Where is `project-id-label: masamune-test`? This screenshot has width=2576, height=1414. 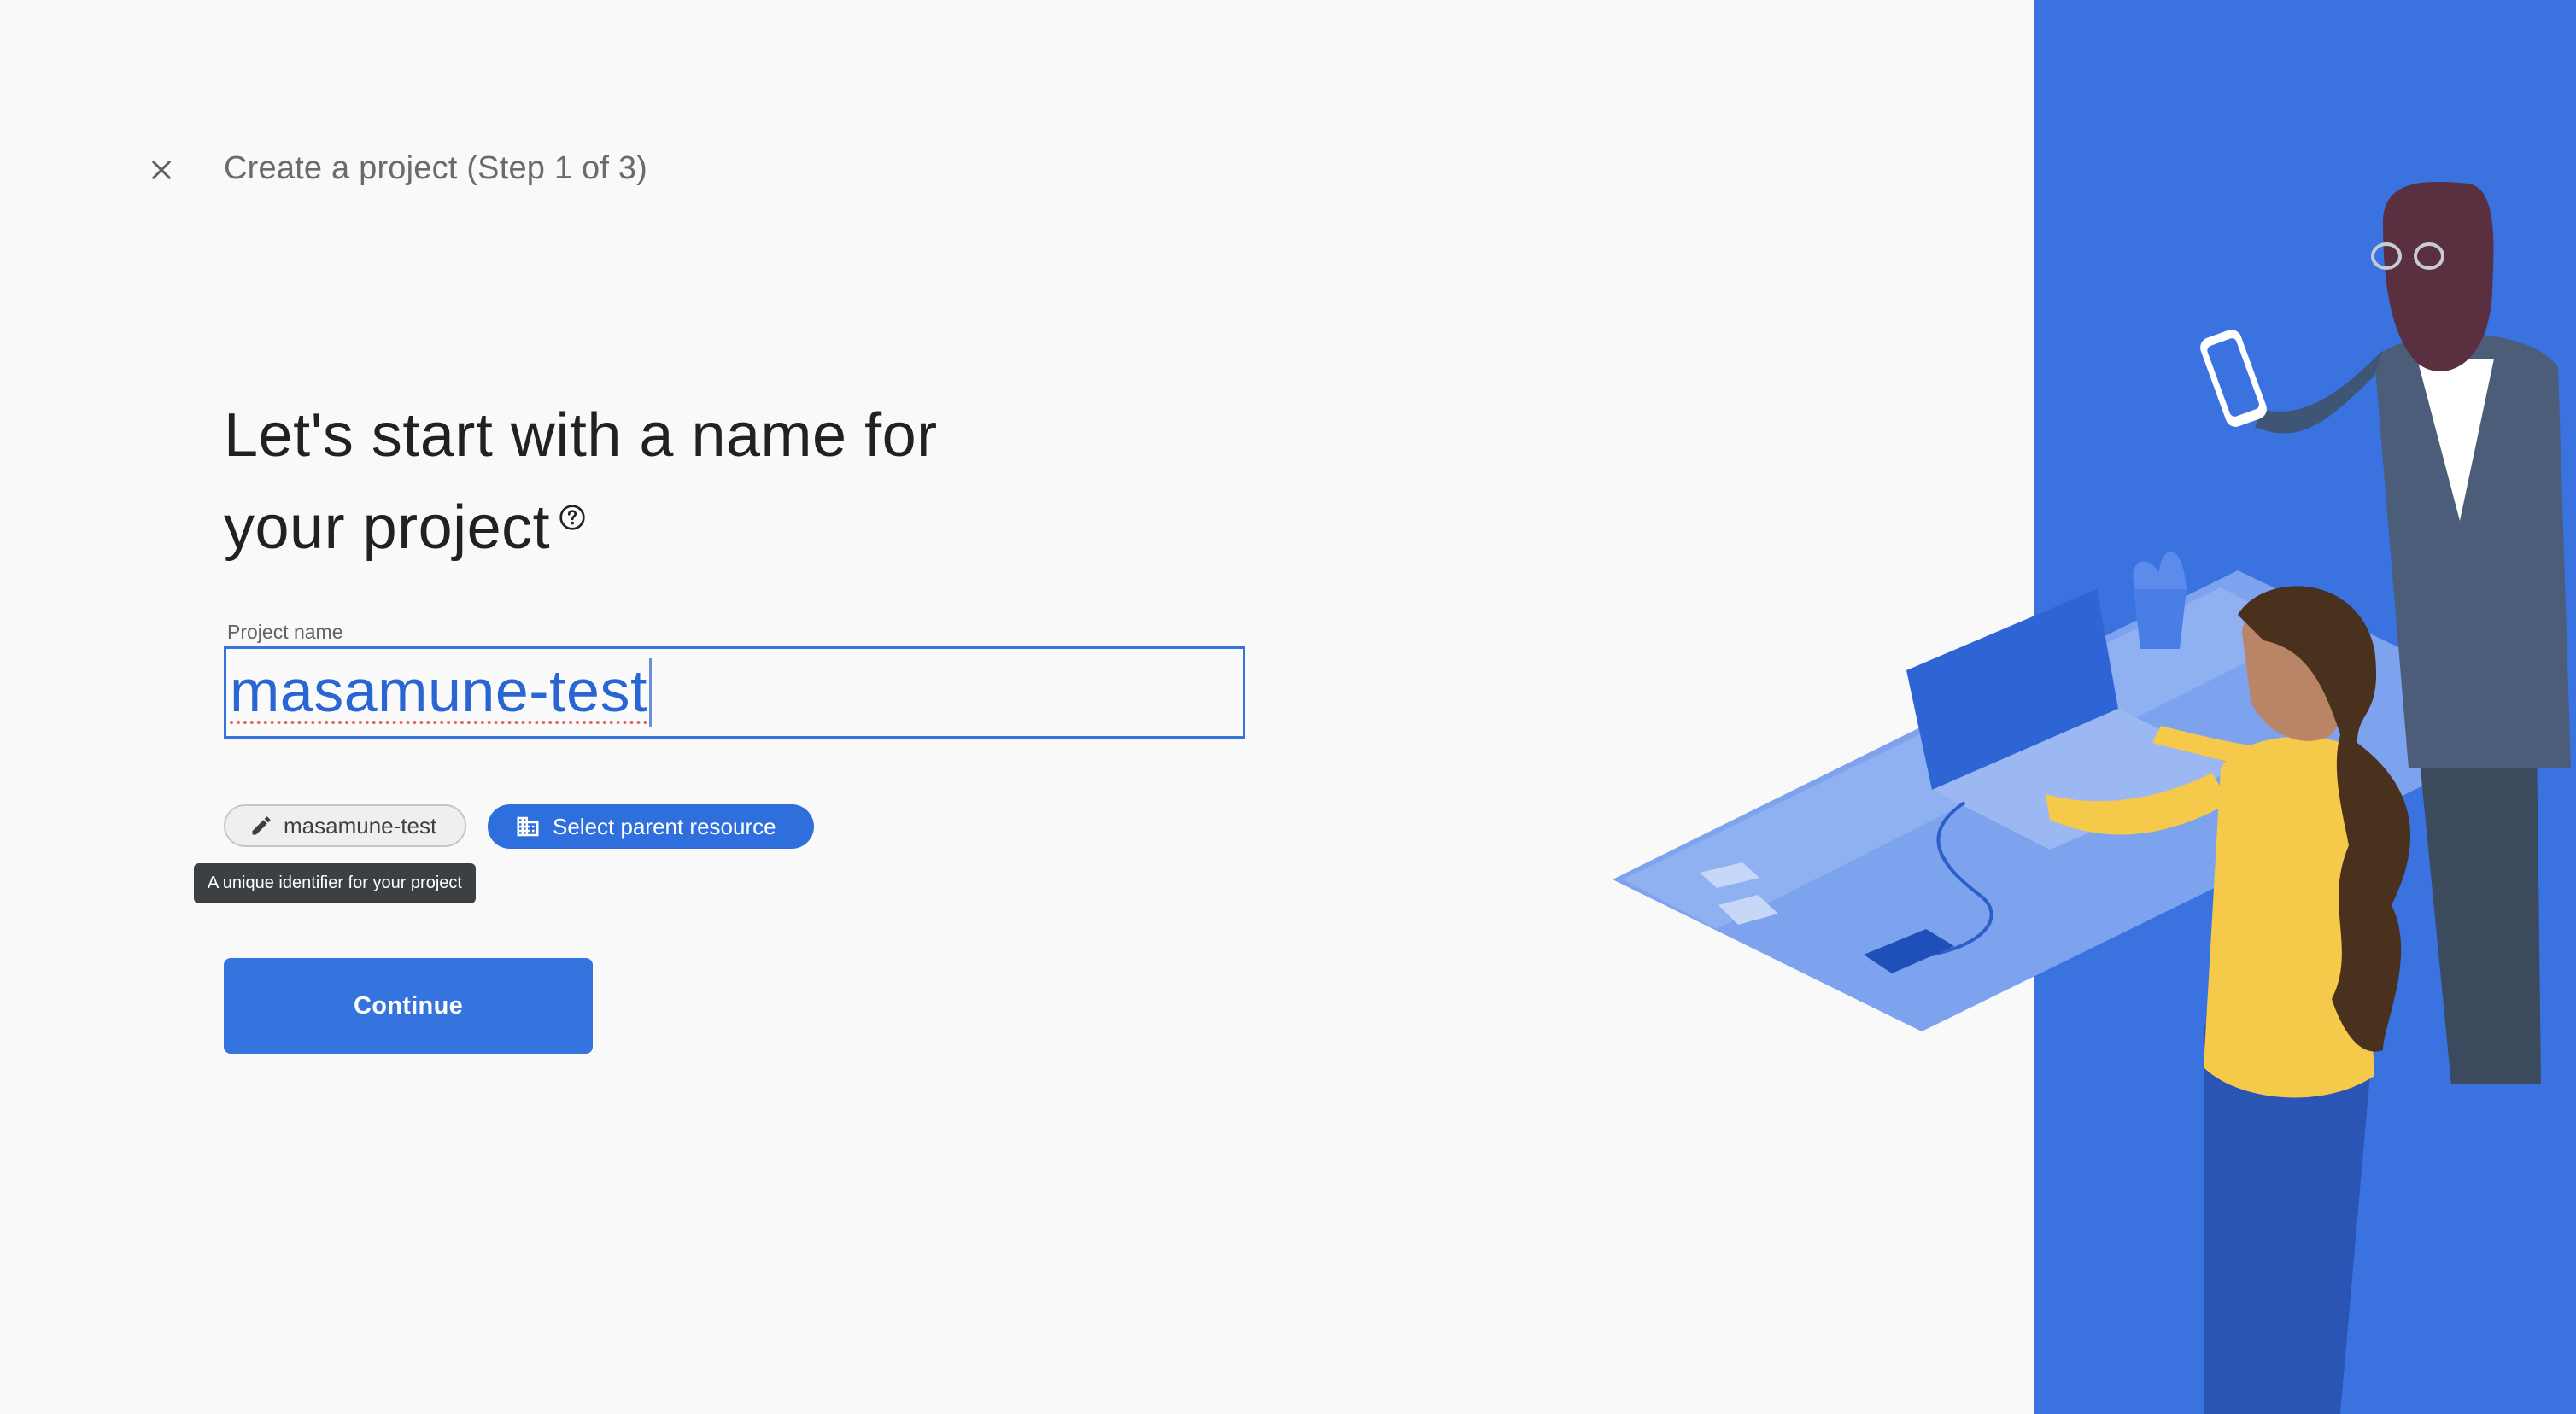 project-id-label: masamune-test is located at coordinates (360, 825).